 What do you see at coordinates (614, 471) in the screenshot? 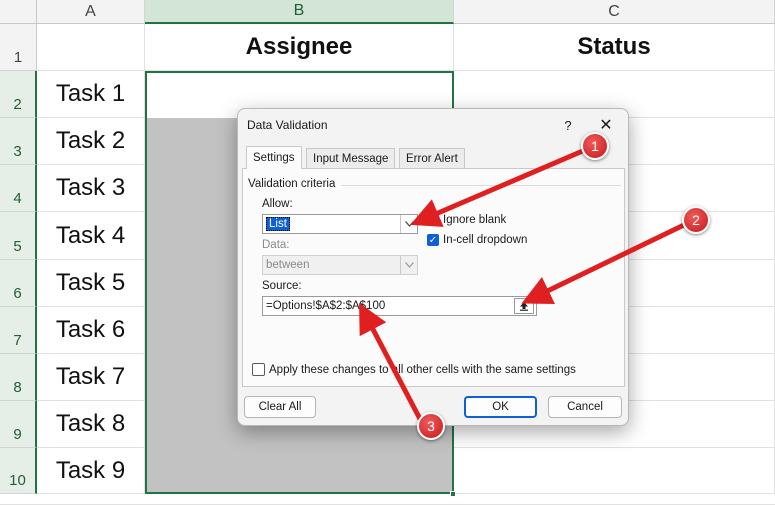
I see `cell-c10` at bounding box center [614, 471].